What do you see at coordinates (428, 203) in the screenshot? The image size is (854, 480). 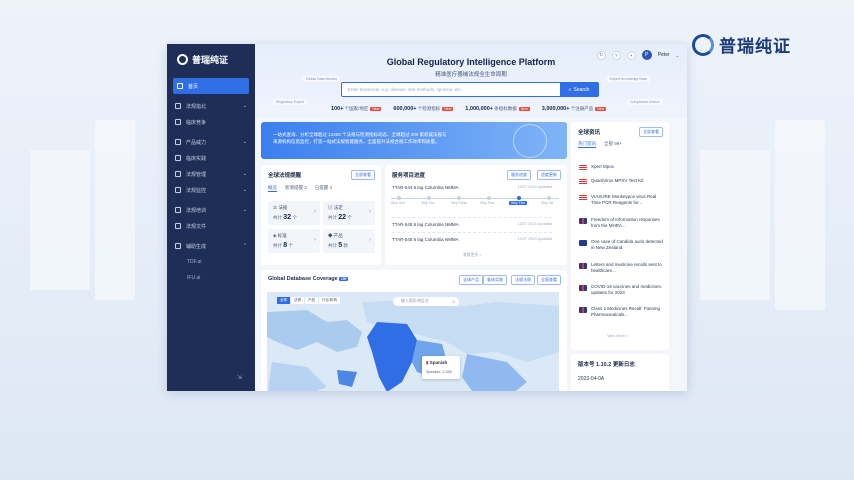 I see `step-label: Step Two` at bounding box center [428, 203].